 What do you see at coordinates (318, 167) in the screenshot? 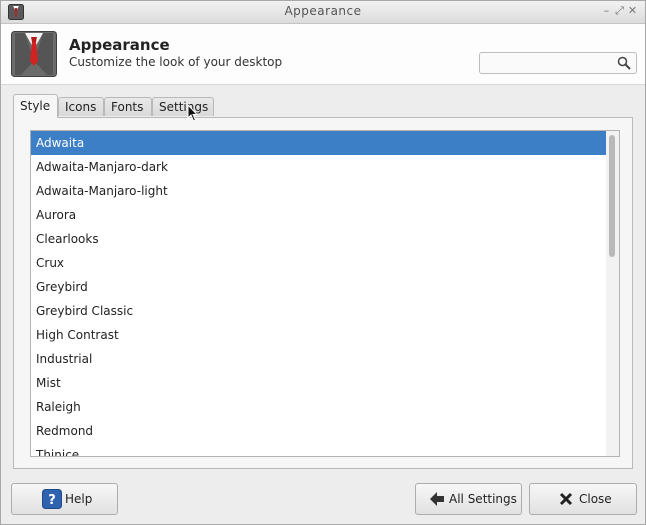
I see `theme-list-item: Adwaita-Manjaro-dark` at bounding box center [318, 167].